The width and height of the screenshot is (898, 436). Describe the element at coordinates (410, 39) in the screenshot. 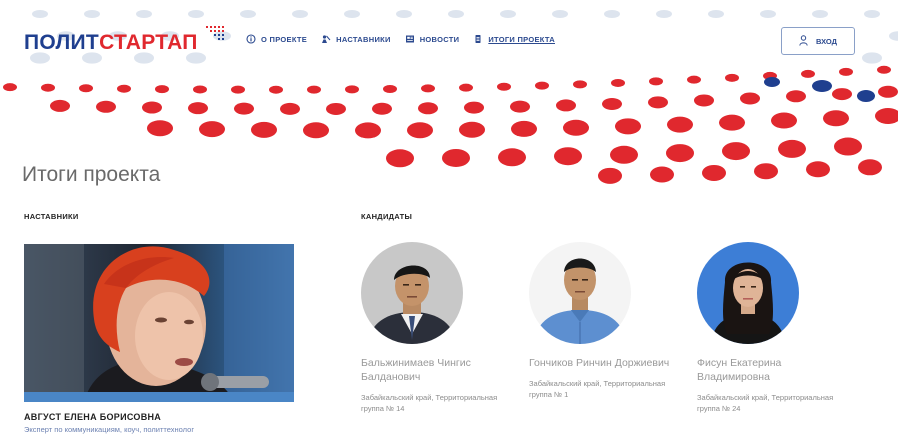

I see `news-icon` at that location.